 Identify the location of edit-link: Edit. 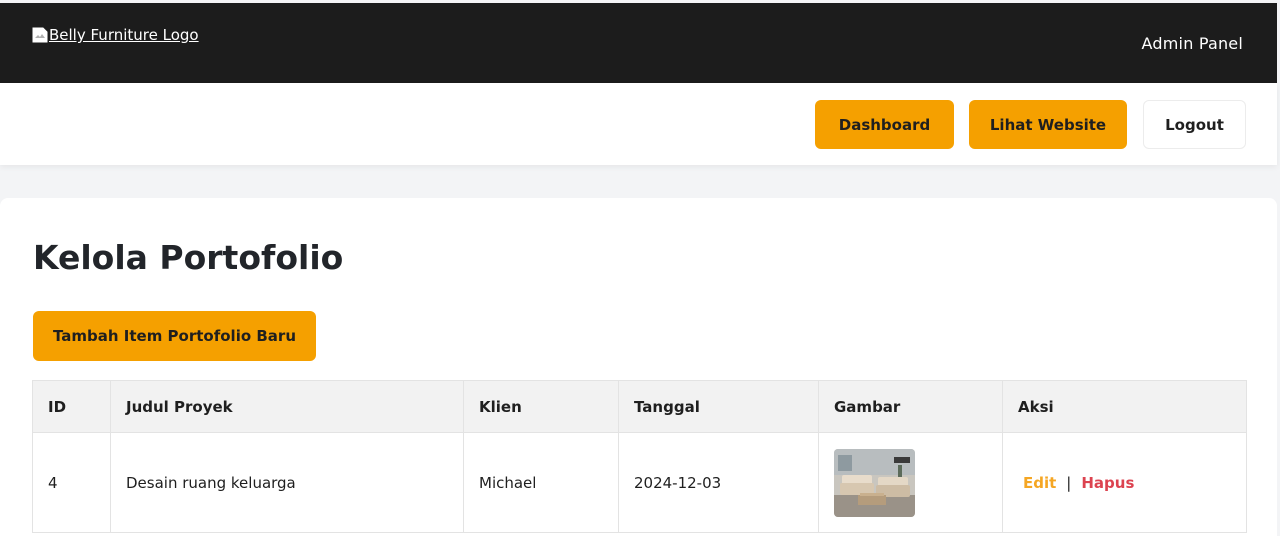
(1039, 483).